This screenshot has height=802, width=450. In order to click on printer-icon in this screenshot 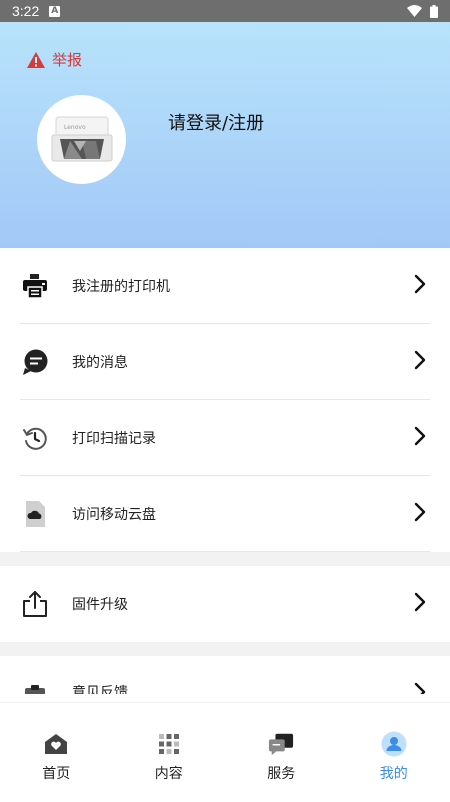, I will do `click(35, 286)`.